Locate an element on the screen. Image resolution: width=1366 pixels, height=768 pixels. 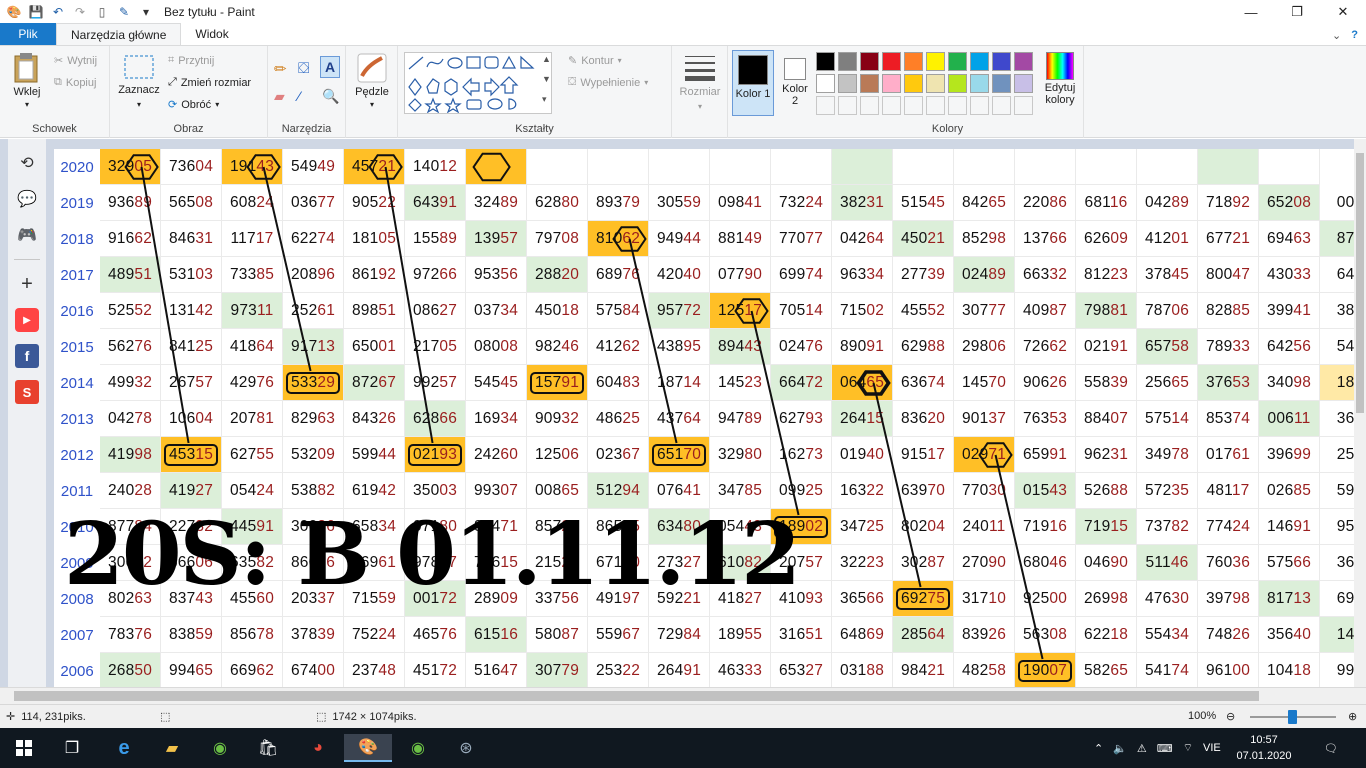
shopee-icon: S is located at coordinates (27, 392).